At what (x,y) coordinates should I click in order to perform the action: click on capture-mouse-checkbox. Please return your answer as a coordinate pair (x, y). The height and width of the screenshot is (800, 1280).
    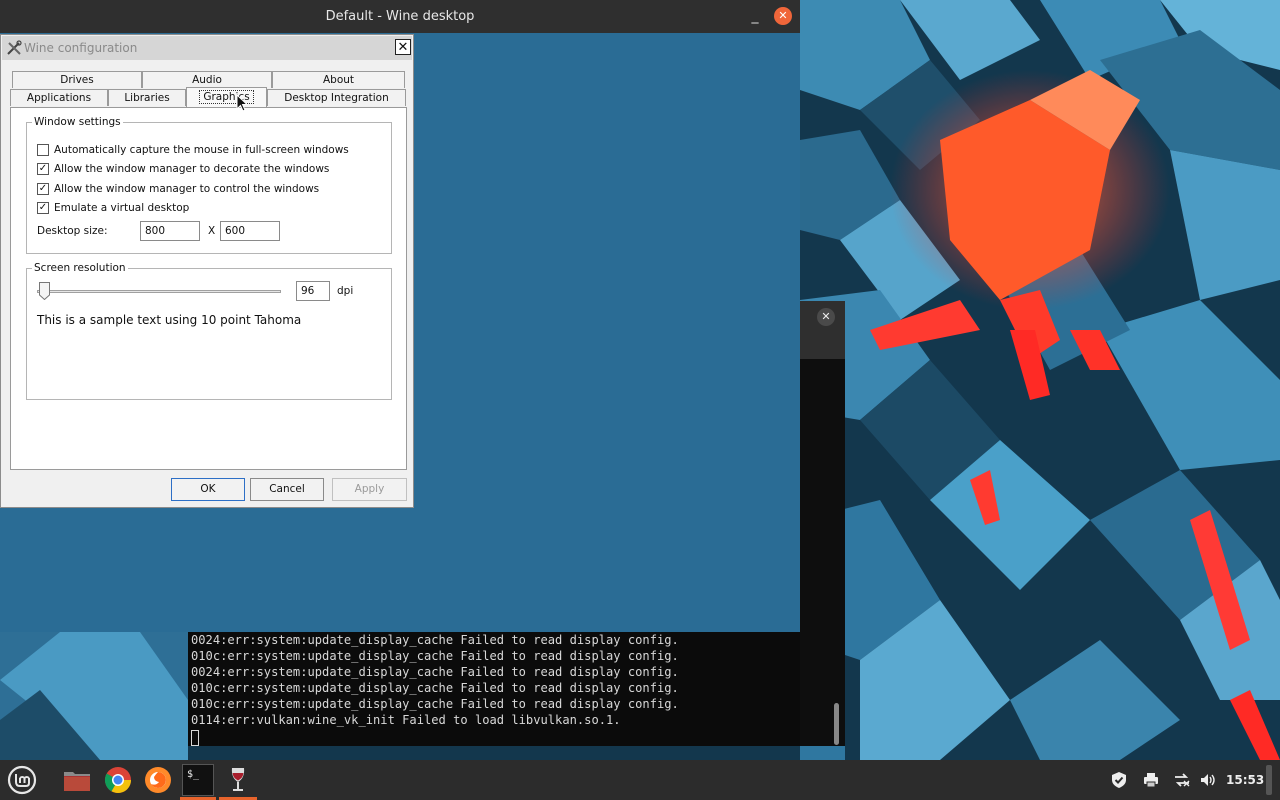
    Looking at the image, I should click on (43, 150).